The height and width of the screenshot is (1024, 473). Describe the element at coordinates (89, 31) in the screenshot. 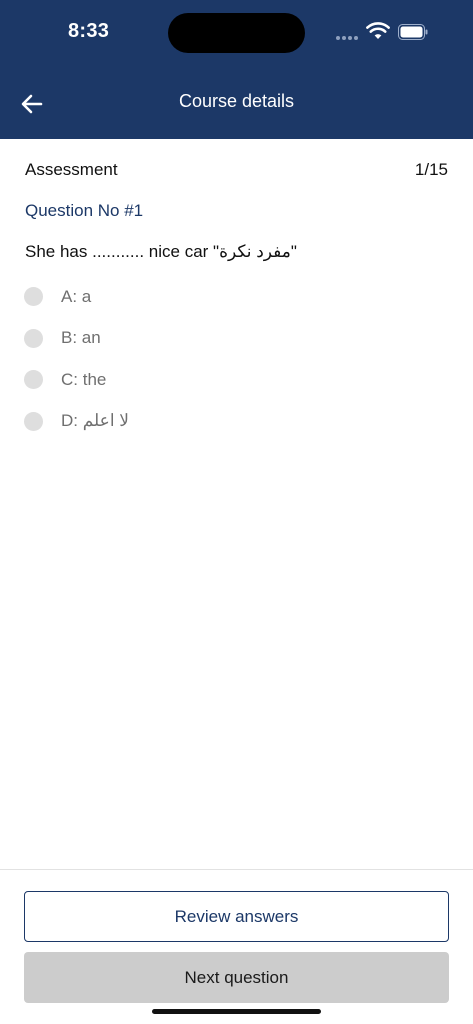

I see `status-time: 8:33` at that location.